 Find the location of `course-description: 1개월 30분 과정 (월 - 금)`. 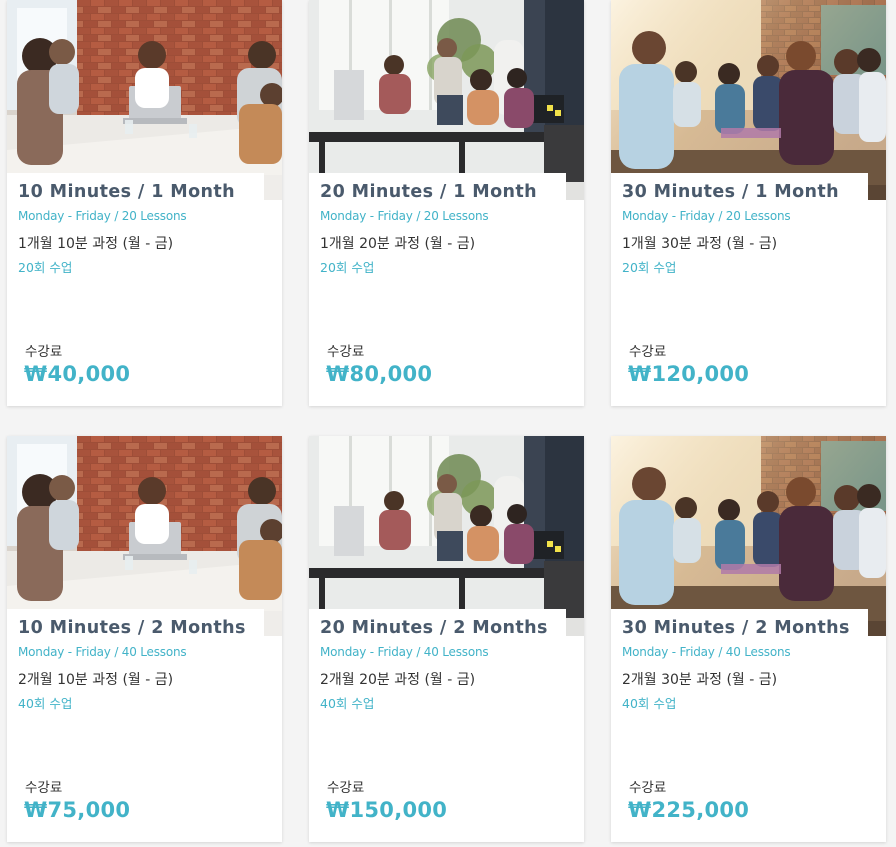

course-description: 1개월 30분 과정 (월 - 금) is located at coordinates (700, 244).